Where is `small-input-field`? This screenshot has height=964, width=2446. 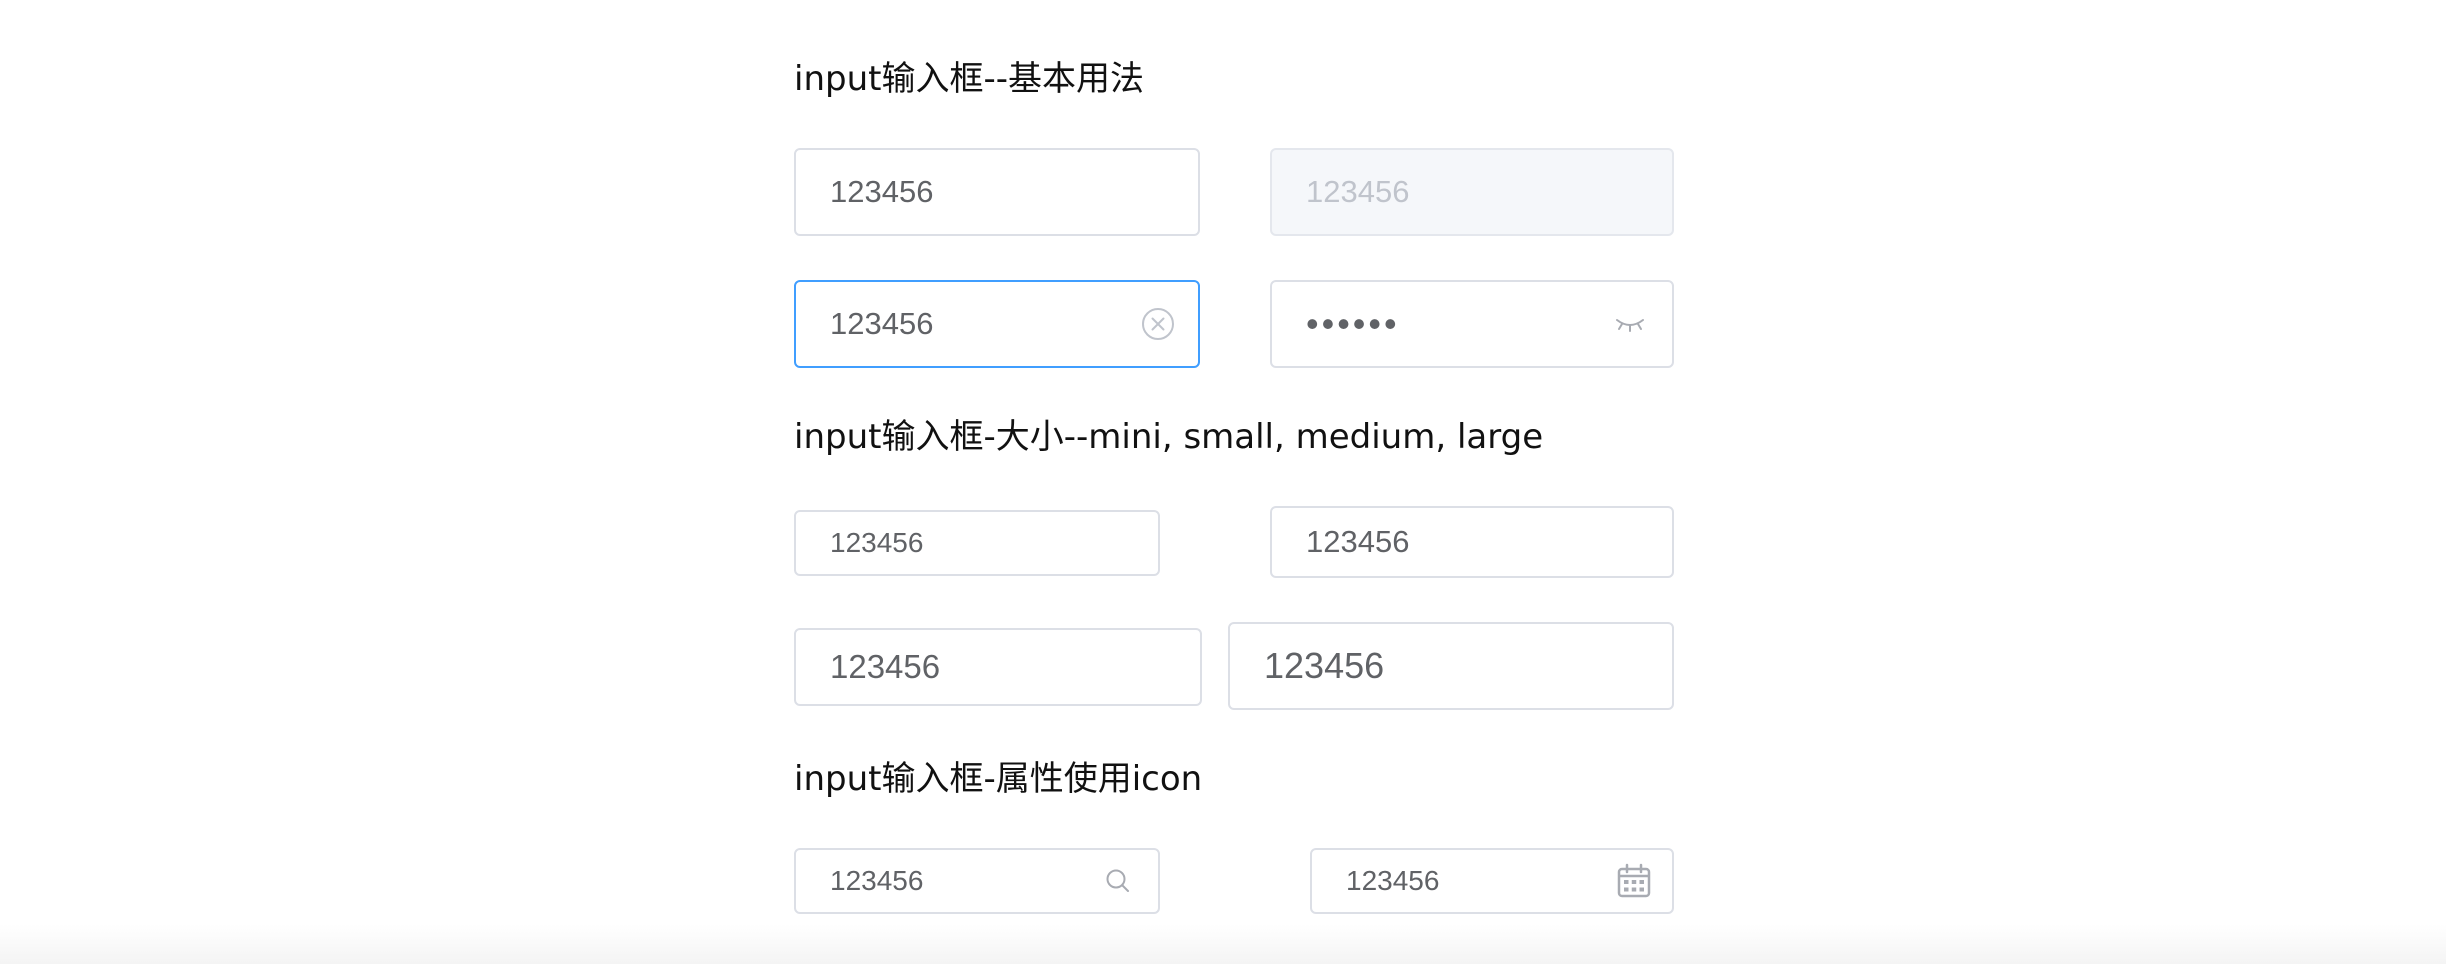 small-input-field is located at coordinates (1472, 542).